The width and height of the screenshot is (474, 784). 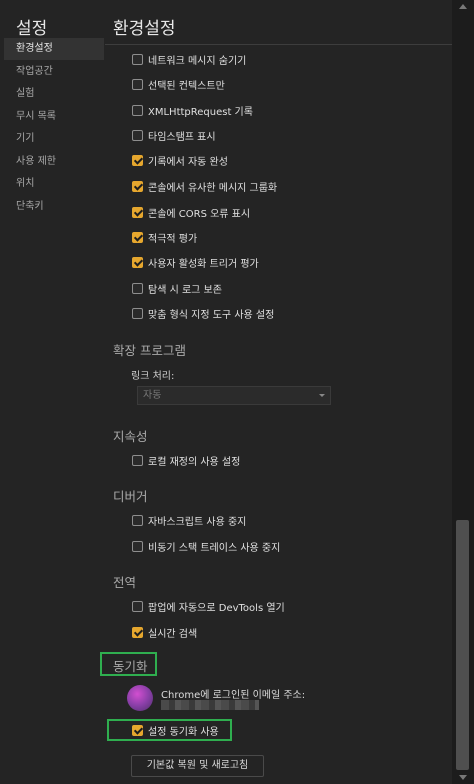 I want to click on option-label: 사용자 활성화 트리거 평가, so click(x=203, y=264).